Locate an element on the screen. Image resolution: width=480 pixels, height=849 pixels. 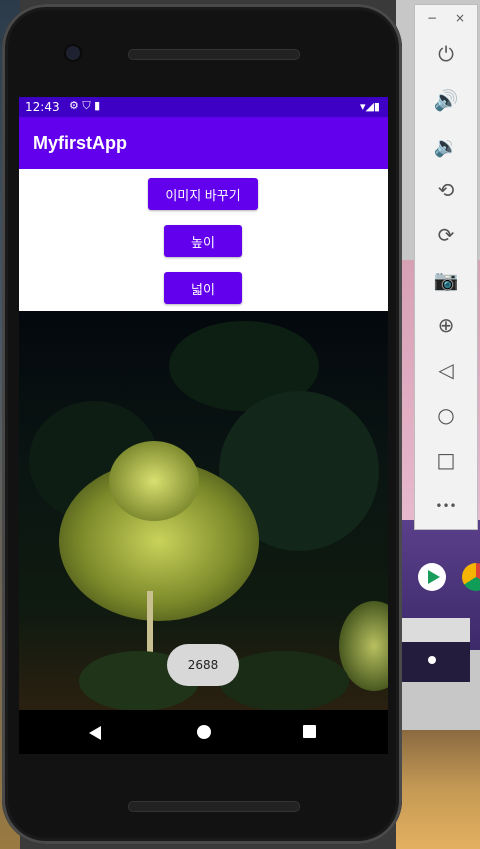
nav-recents-icon is located at coordinates (309, 731).